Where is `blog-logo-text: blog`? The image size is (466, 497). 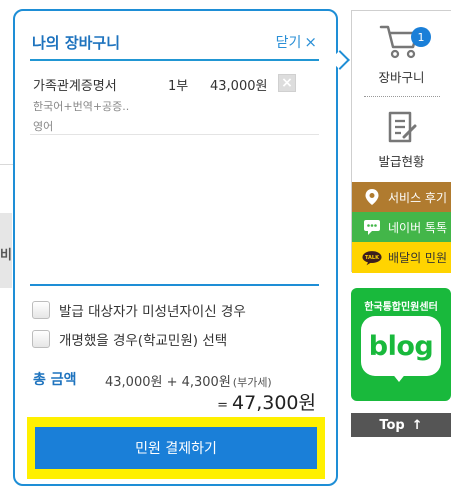
blog-logo-text: blog is located at coordinates (401, 346).